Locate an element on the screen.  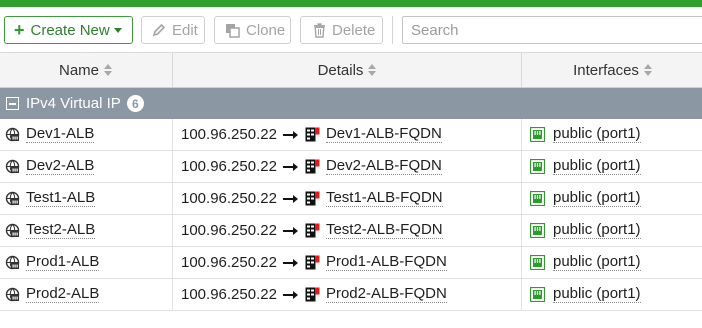
column-header-label: Interfaces is located at coordinates (606, 70).